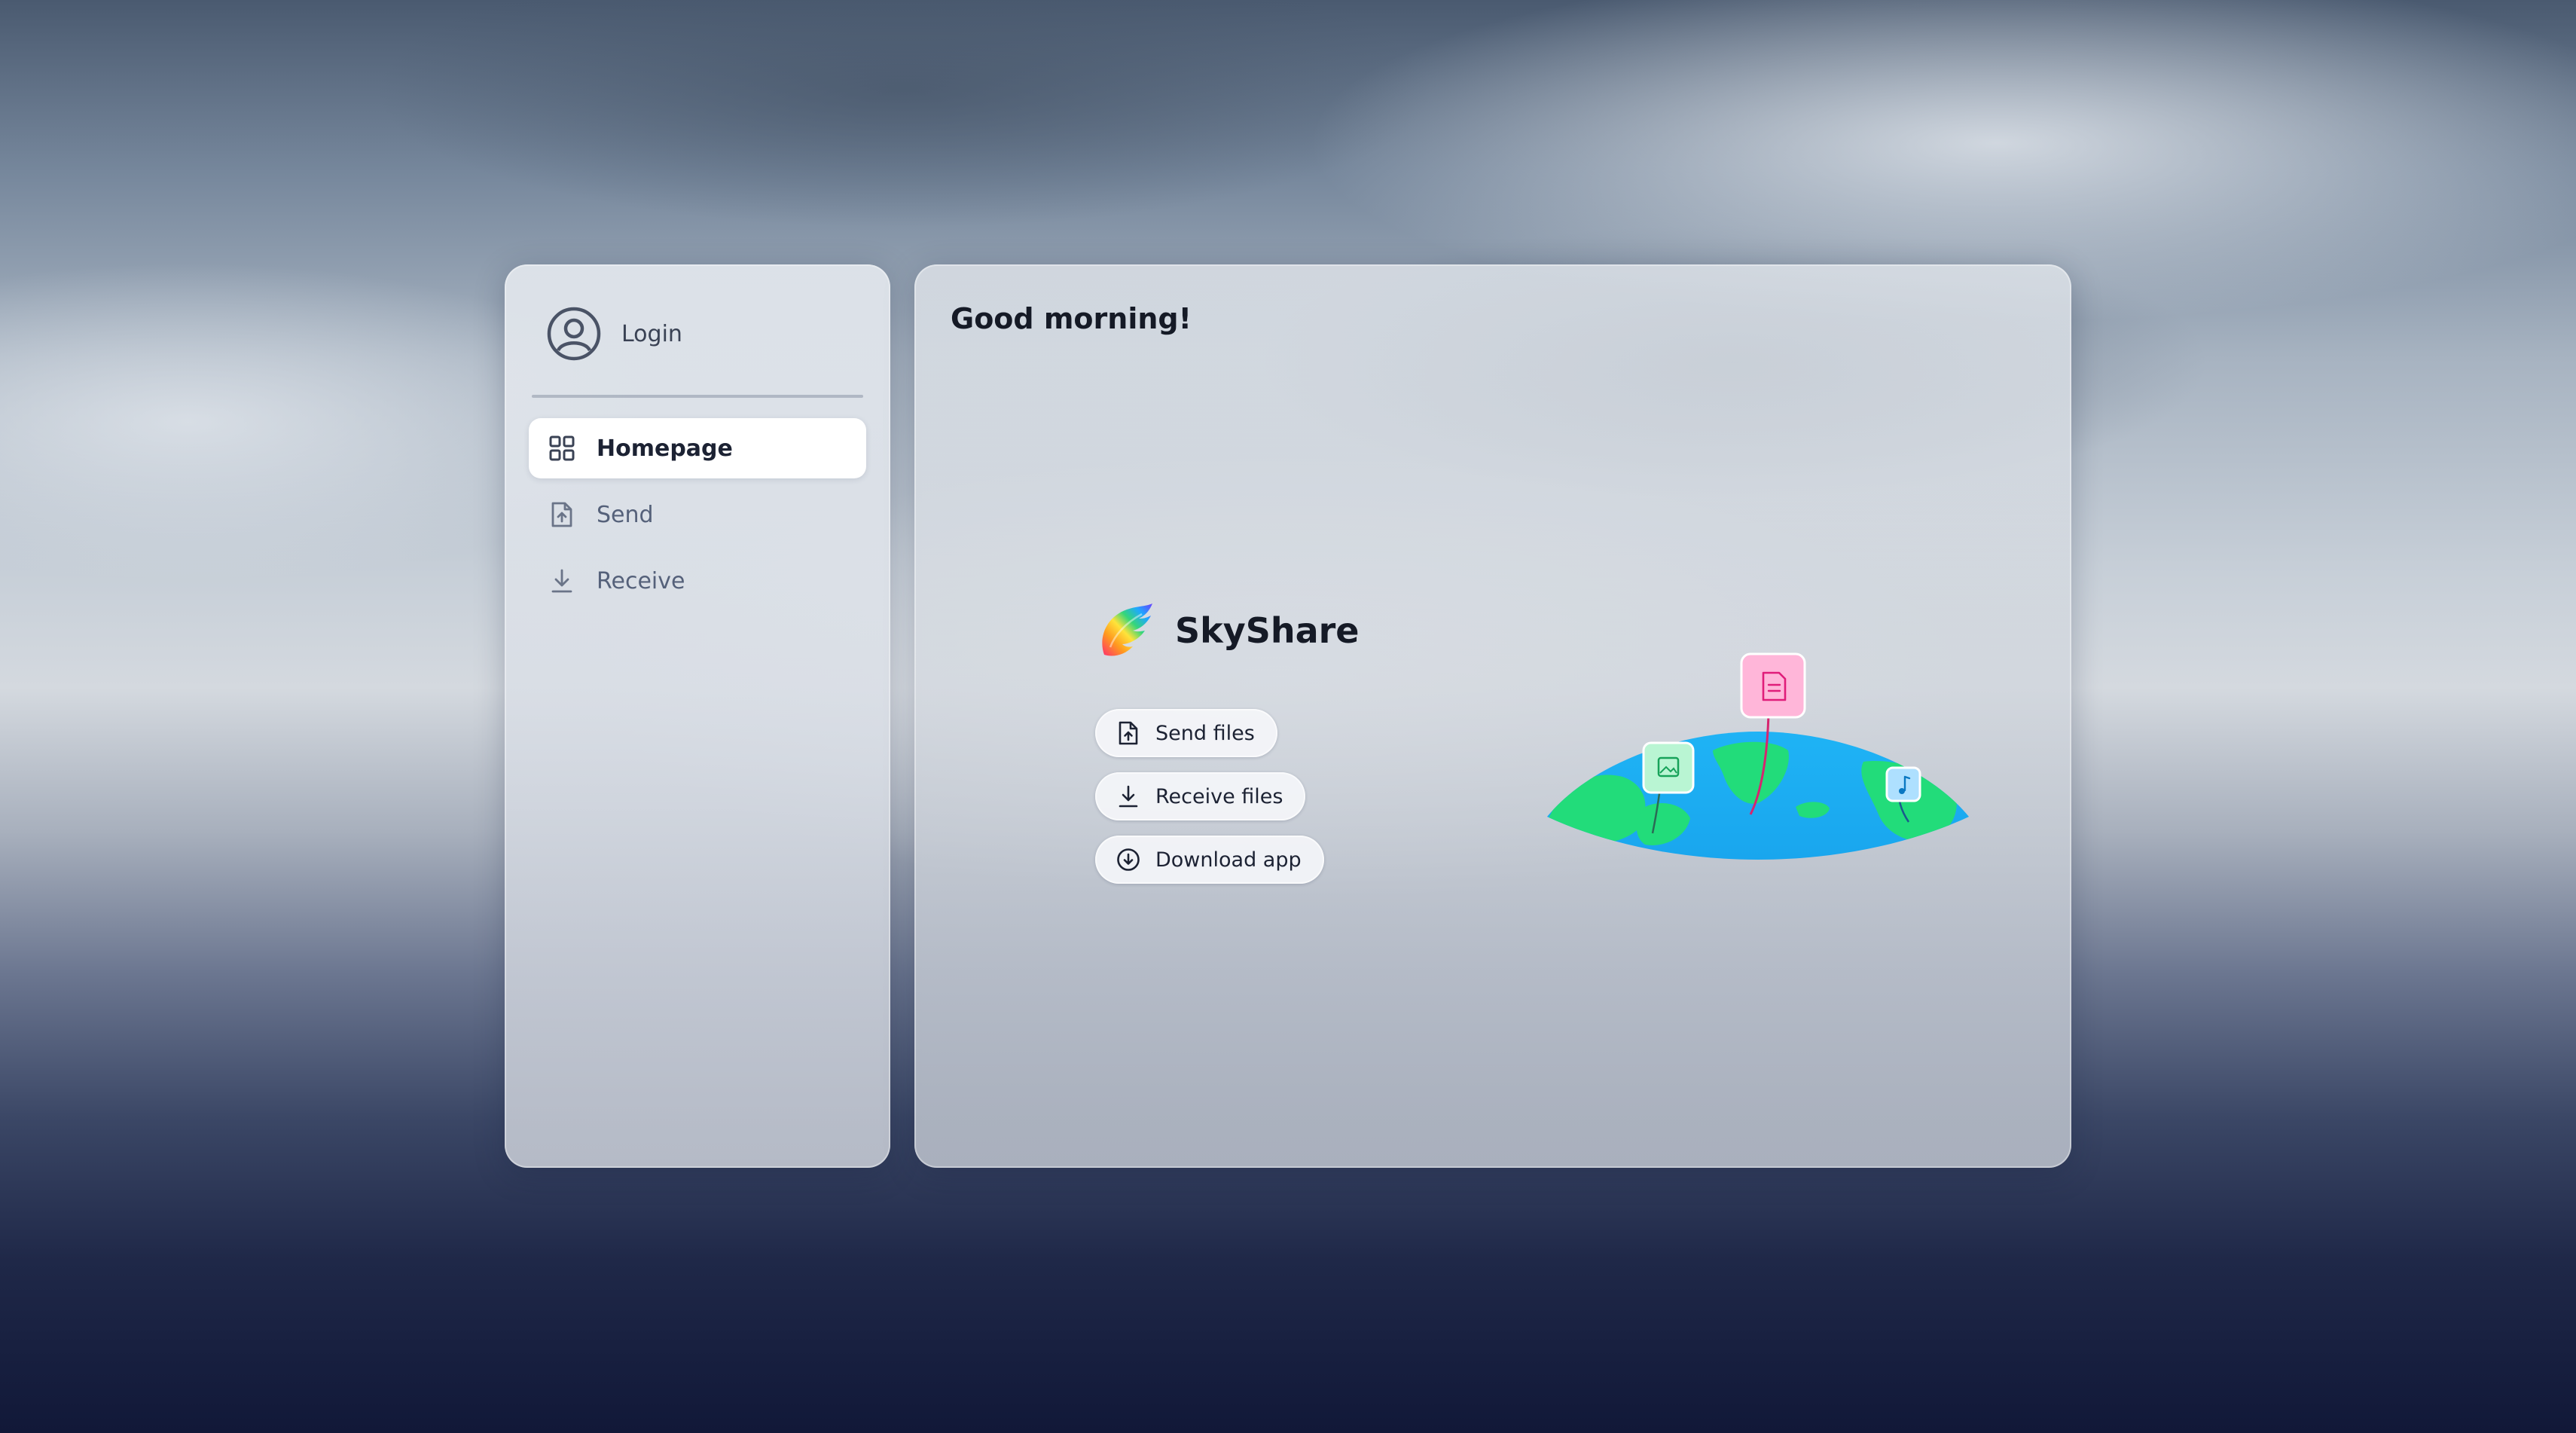 The image size is (2576, 1433). I want to click on sidebar-item-send: Send, so click(698, 514).